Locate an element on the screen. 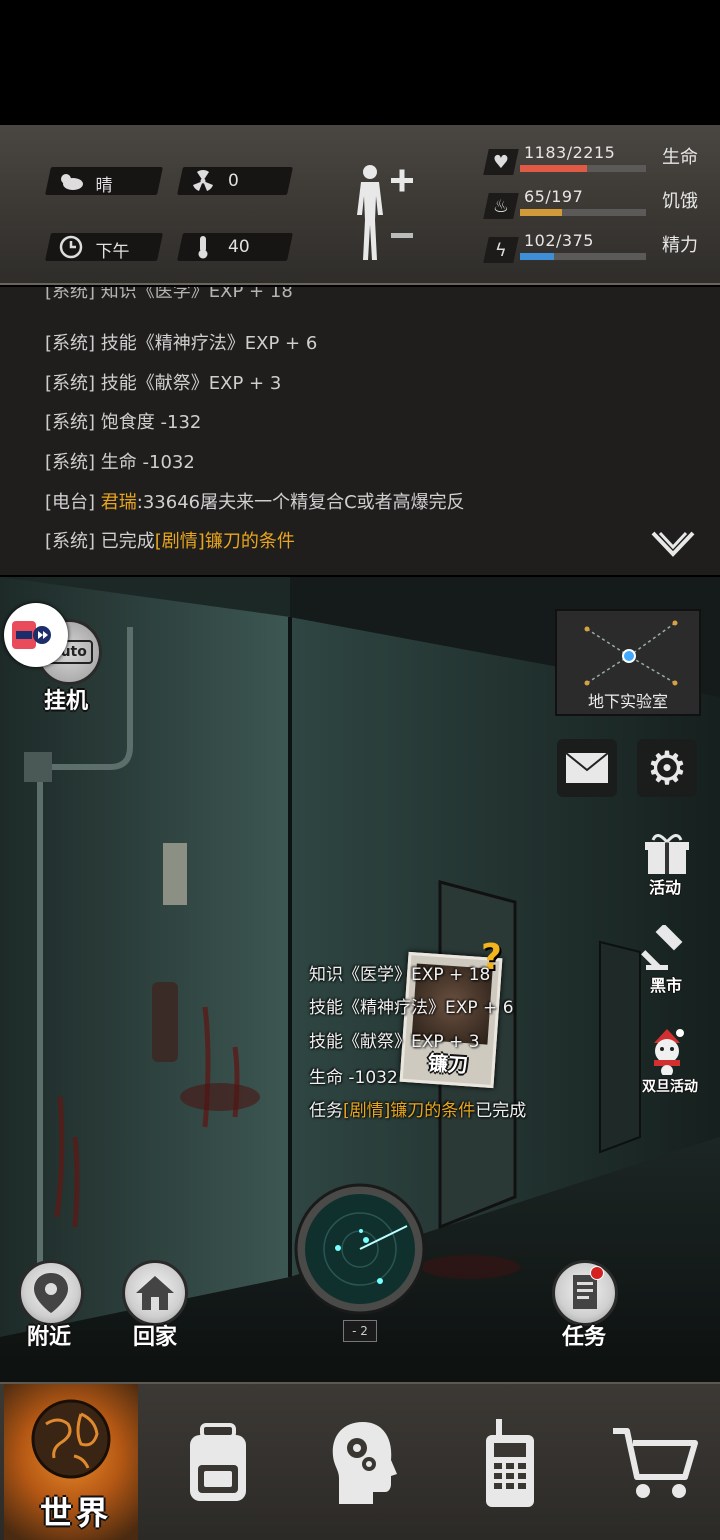  energy-icon: ϟ is located at coordinates (501, 250).